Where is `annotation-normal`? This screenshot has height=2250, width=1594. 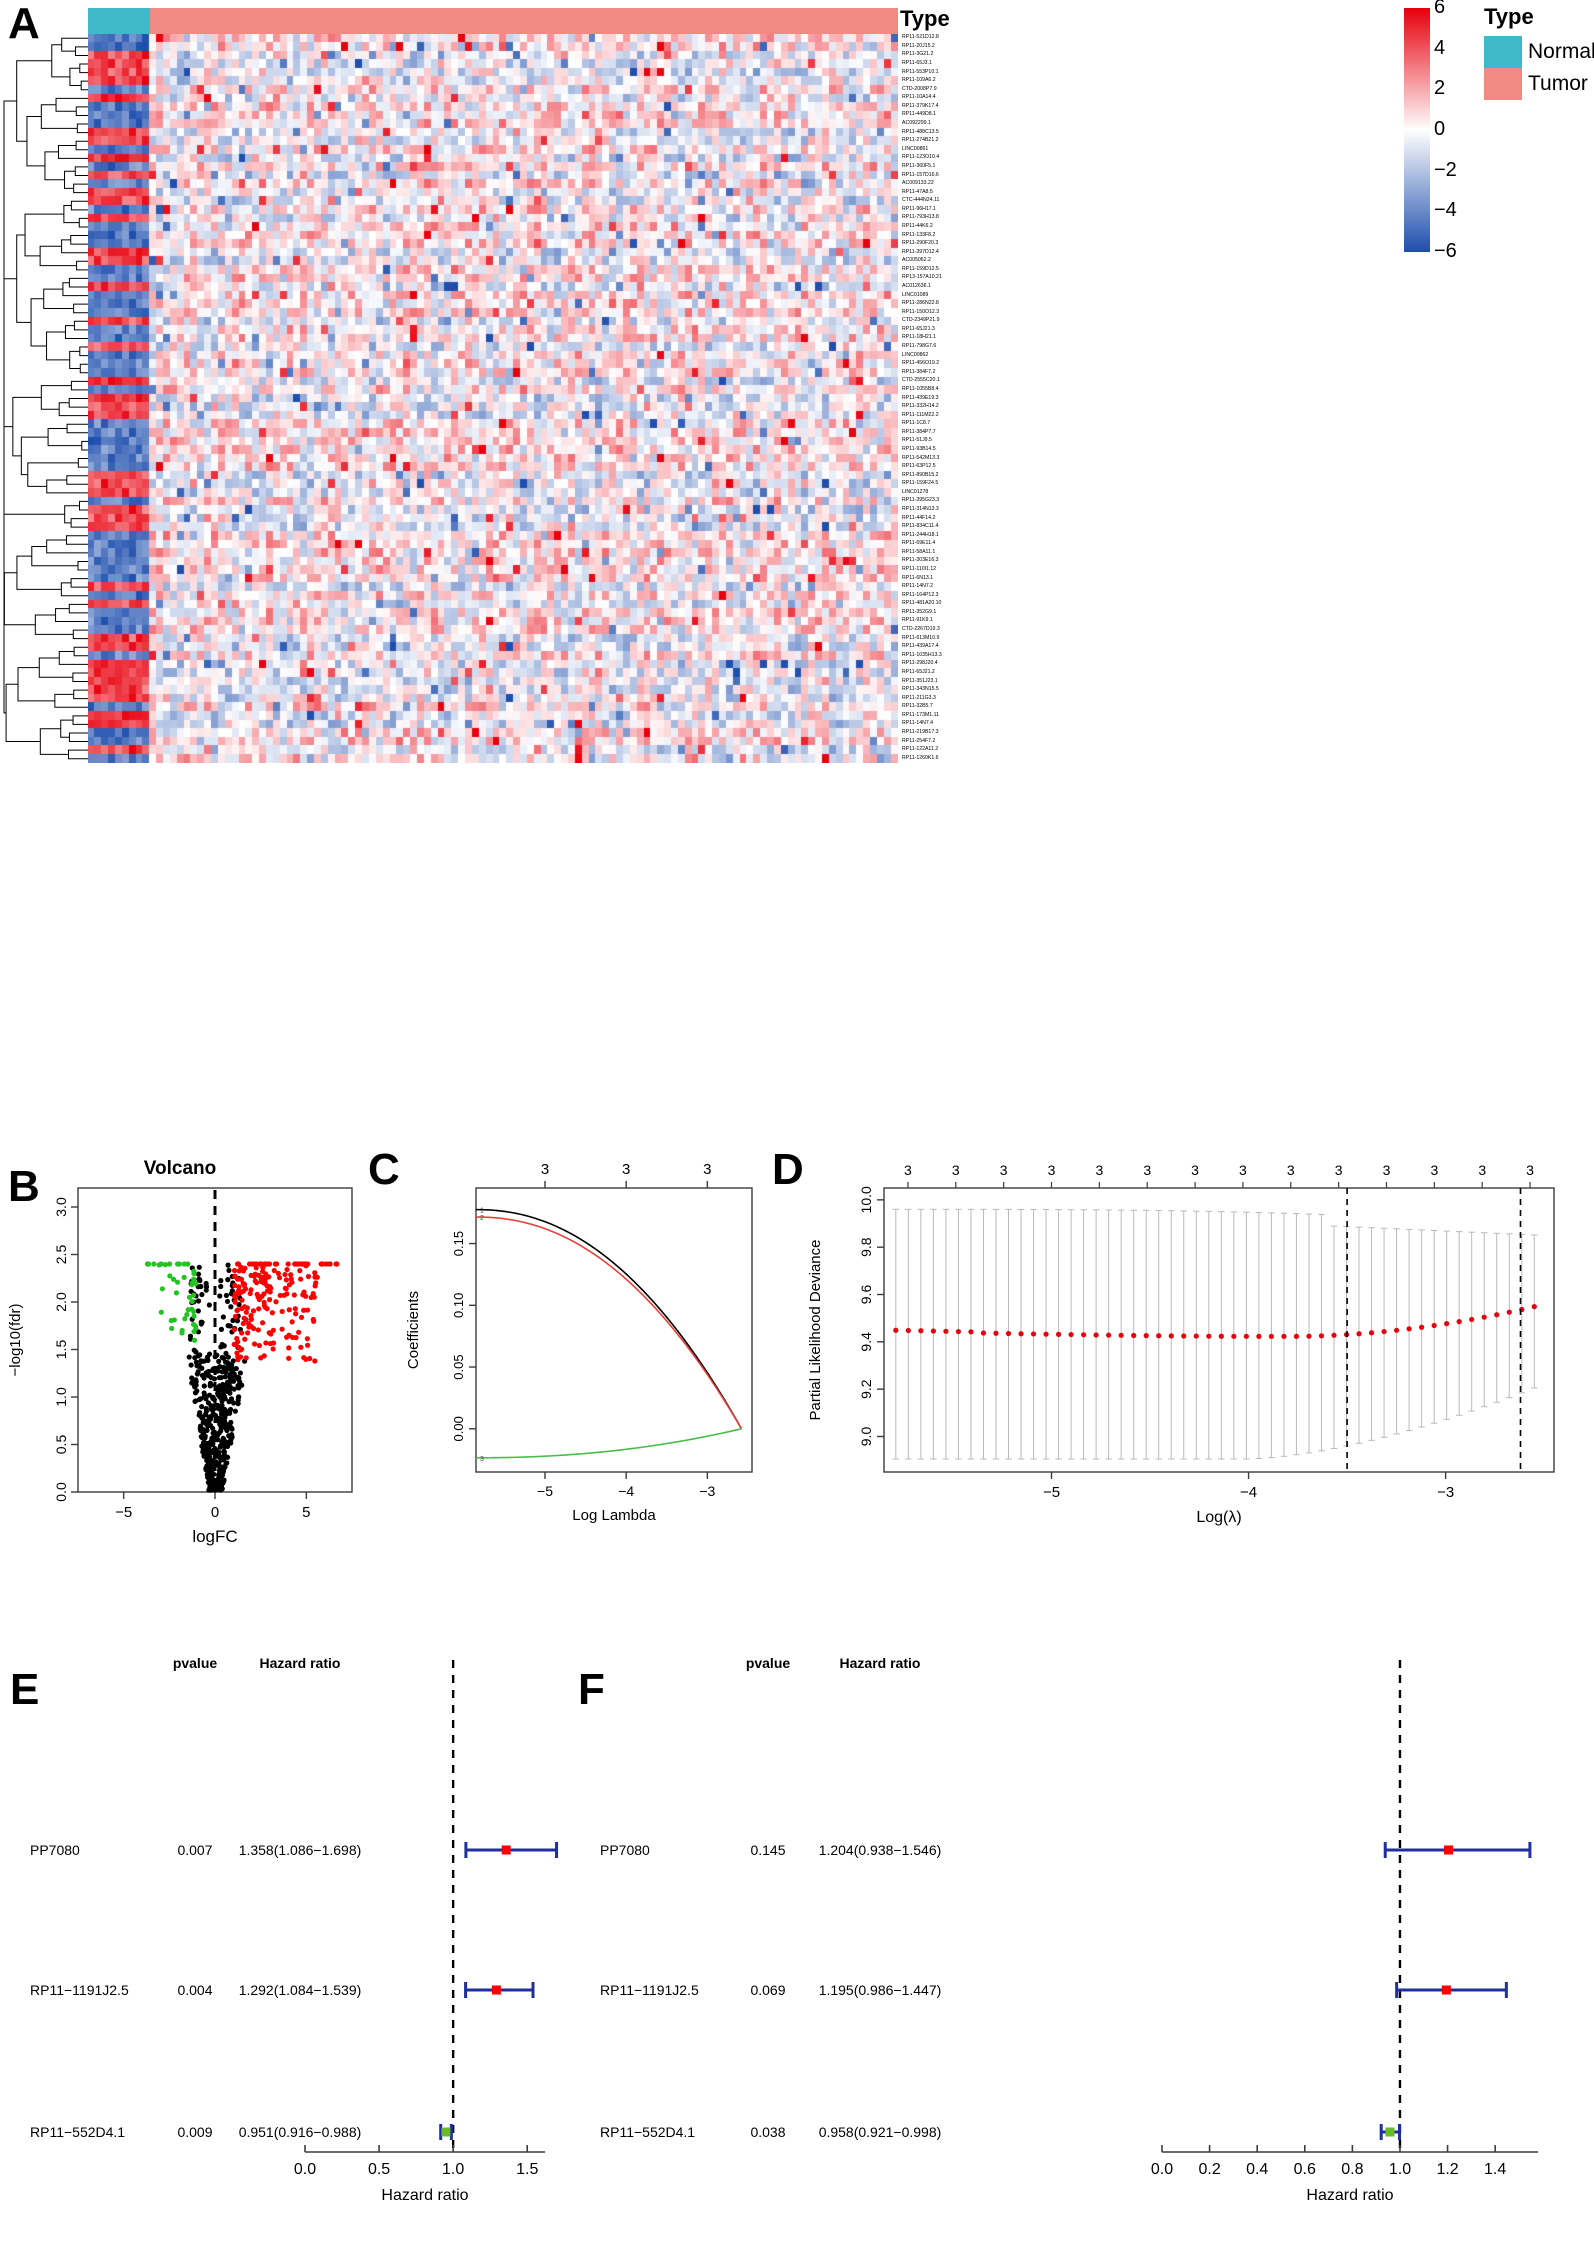 annotation-normal is located at coordinates (119, 21).